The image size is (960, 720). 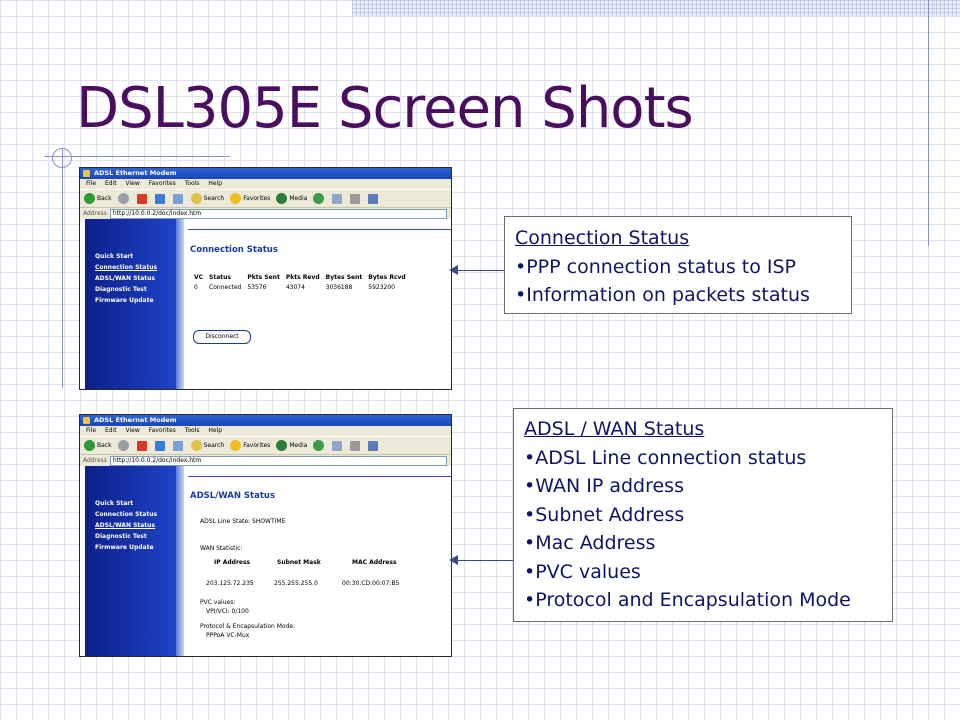 I want to click on callout-bullet: •PVC values, so click(x=582, y=571).